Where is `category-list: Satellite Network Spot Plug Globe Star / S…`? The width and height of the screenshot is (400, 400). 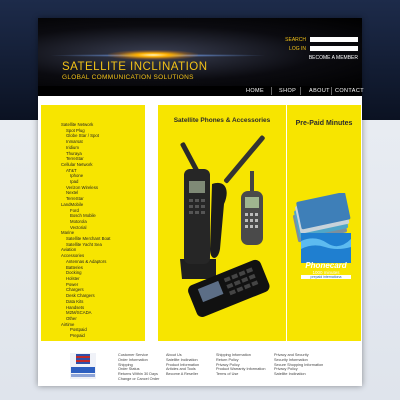 category-list: Satellite Network Spot Plug Globe Star / S… is located at coordinates (85, 230).